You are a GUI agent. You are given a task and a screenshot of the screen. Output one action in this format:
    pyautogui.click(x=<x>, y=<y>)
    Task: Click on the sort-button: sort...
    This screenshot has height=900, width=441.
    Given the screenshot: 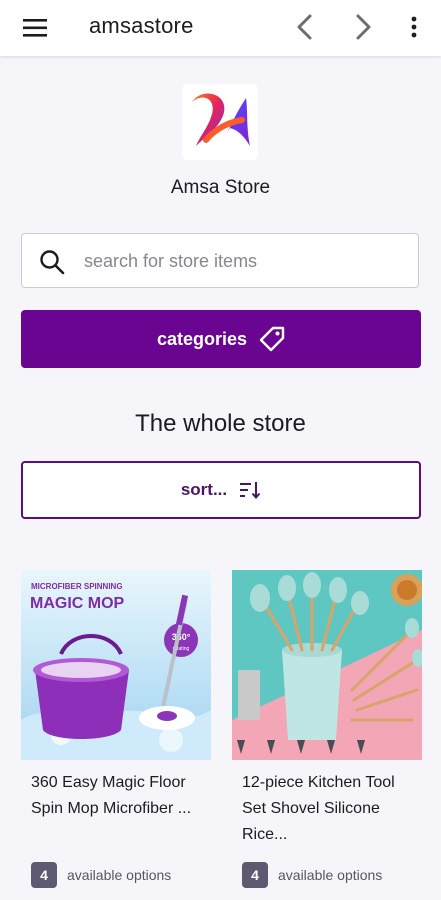 What is the action you would take?
    pyautogui.click(x=221, y=490)
    